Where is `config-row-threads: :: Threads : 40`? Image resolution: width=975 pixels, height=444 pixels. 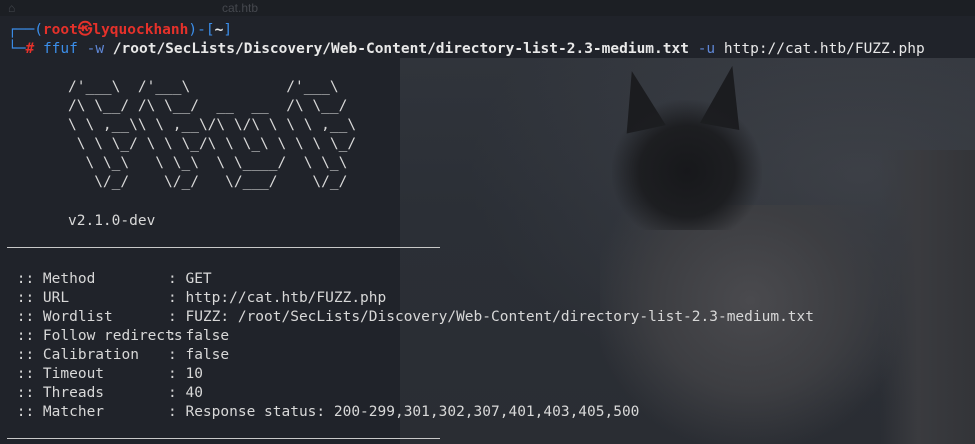
config-row-threads: :: Threads : 40 is located at coordinates (105, 393).